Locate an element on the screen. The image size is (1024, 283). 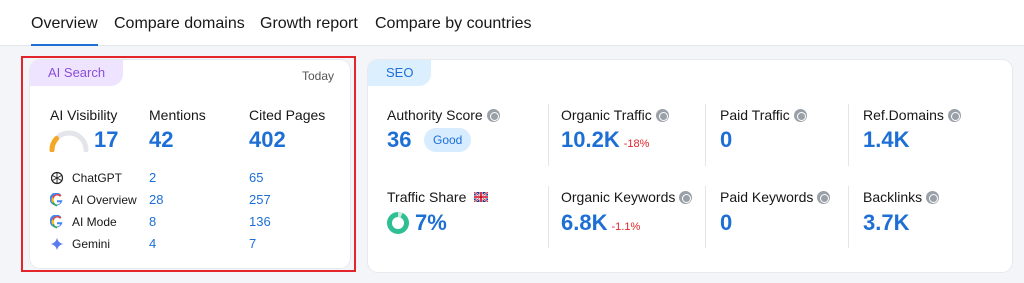
traffic-share-ring-icon is located at coordinates (398, 223).